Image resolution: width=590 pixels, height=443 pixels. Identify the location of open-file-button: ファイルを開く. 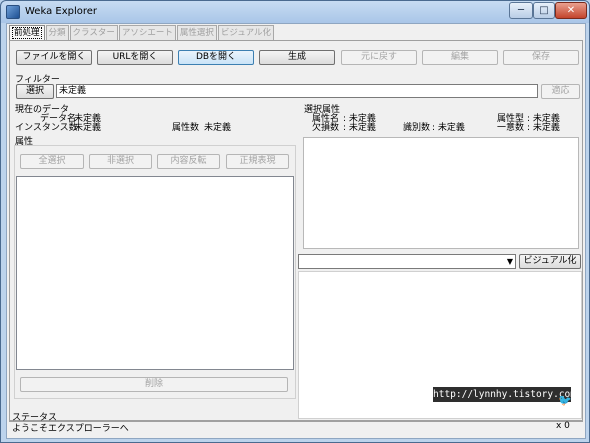
(54, 57).